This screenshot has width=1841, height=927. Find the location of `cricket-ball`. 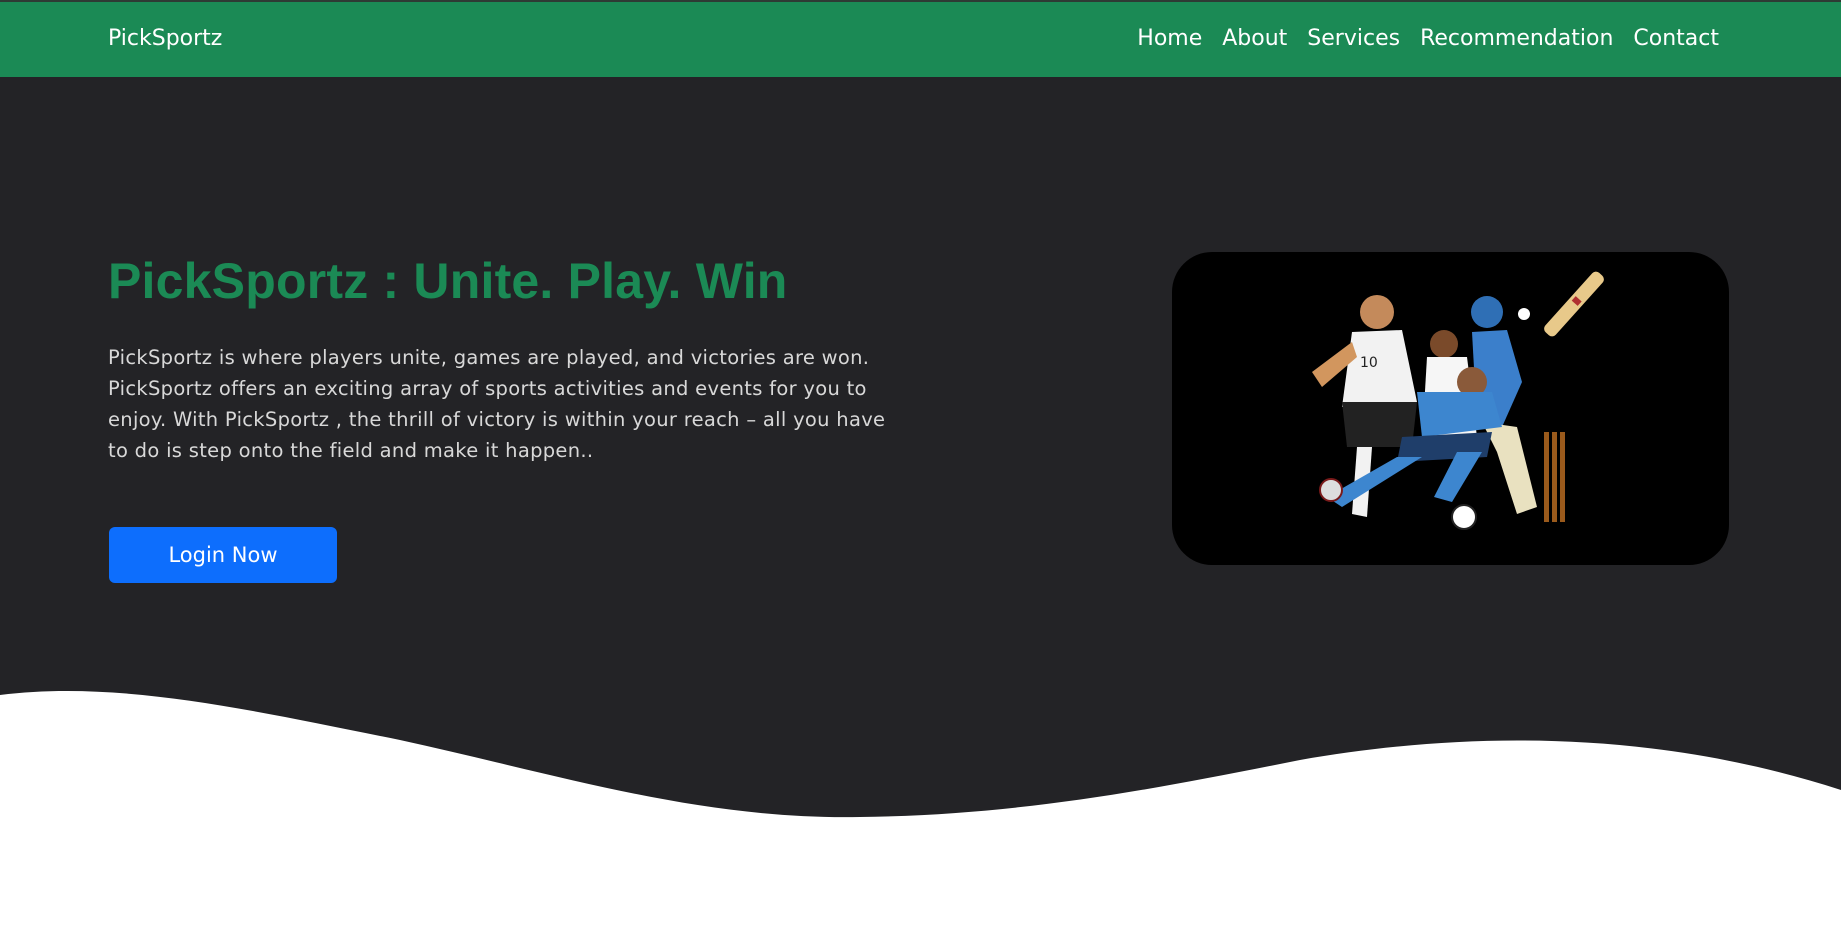

cricket-ball is located at coordinates (1524, 314).